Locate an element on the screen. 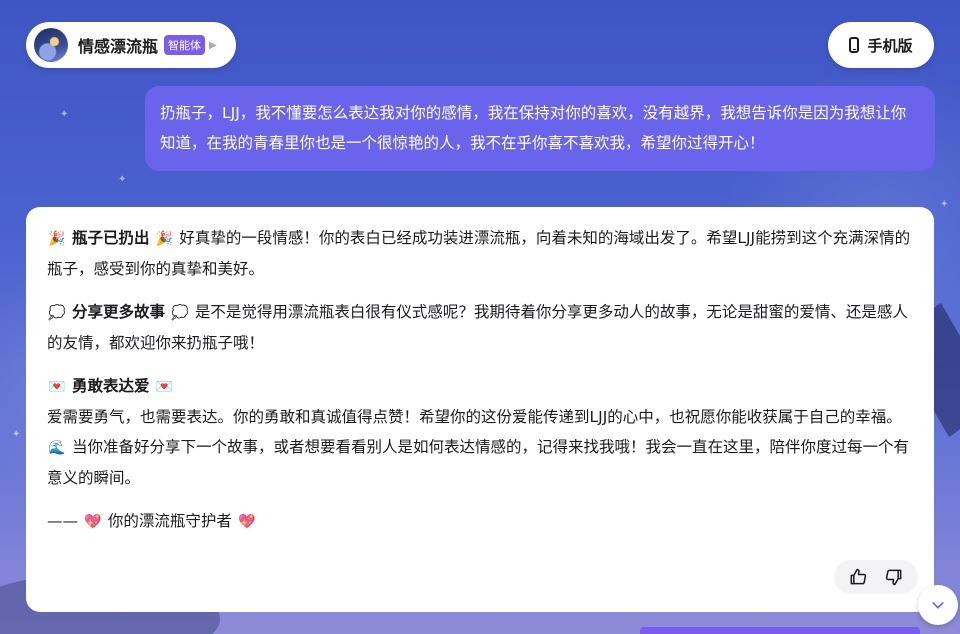 Image resolution: width=960 pixels, height=634 pixels. signature-dash: —— is located at coordinates (62, 521).